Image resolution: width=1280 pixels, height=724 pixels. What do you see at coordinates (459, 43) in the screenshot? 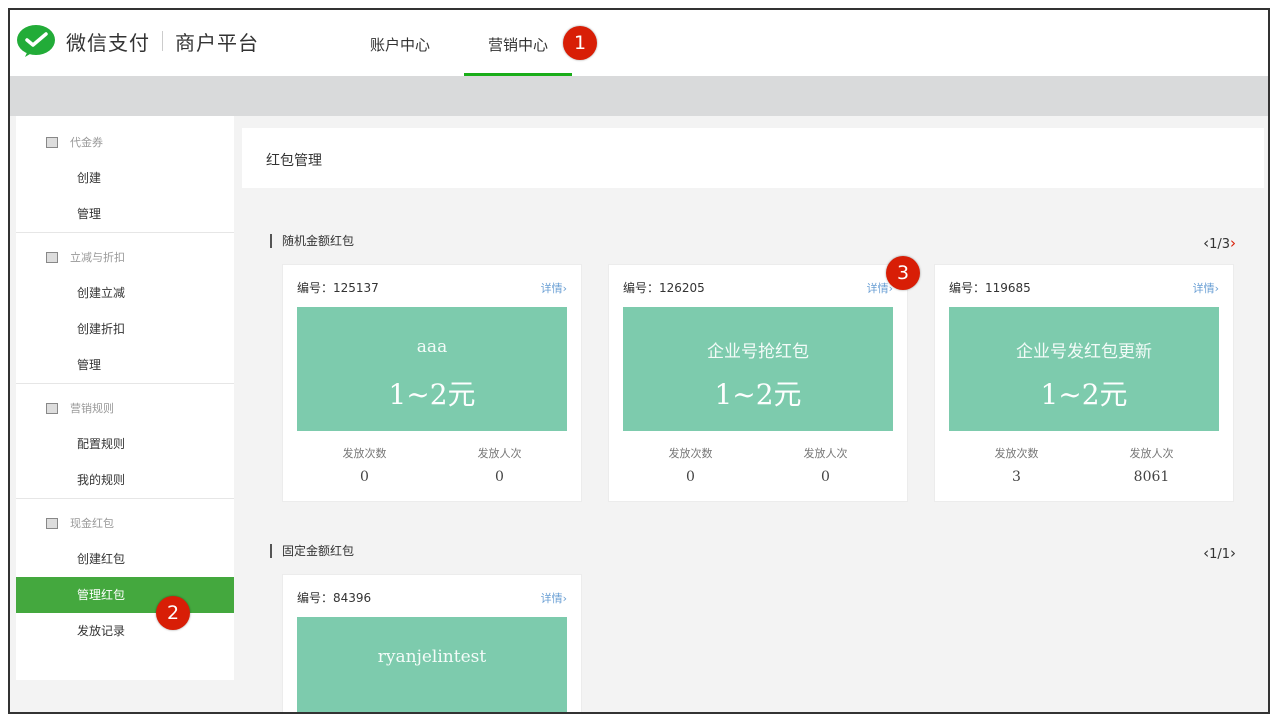
I see `main-nav: 账户中心 营销中心` at bounding box center [459, 43].